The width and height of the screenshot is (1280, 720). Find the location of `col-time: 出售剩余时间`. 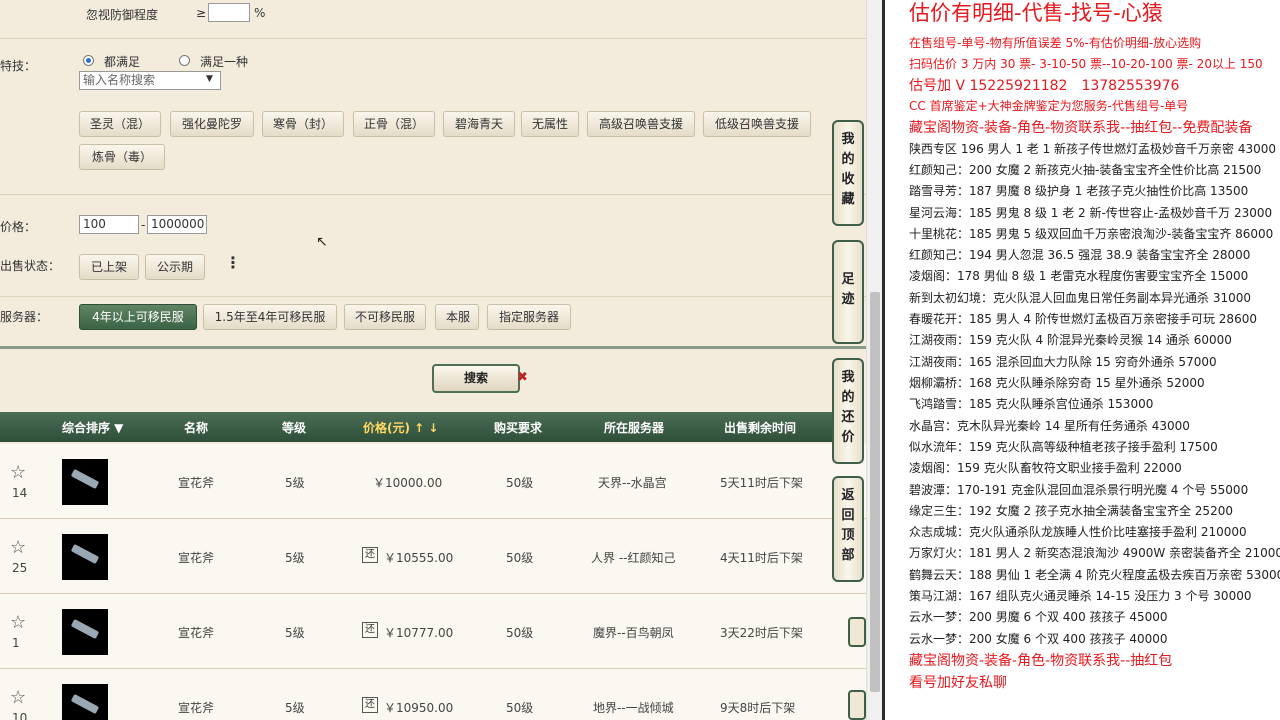

col-time: 出售剩余时间 is located at coordinates (760, 428).